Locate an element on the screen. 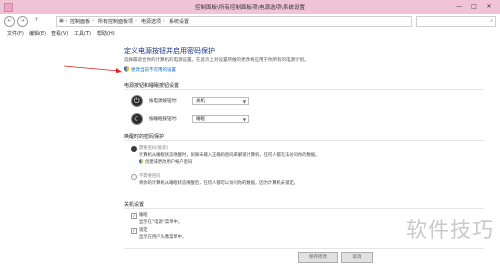 Image resolution: width=500 pixels, height=270 pixels. title-bar: 控制面板\所有控制面板项\电源选项\系统设置 — □ ✕ is located at coordinates (250, 7).